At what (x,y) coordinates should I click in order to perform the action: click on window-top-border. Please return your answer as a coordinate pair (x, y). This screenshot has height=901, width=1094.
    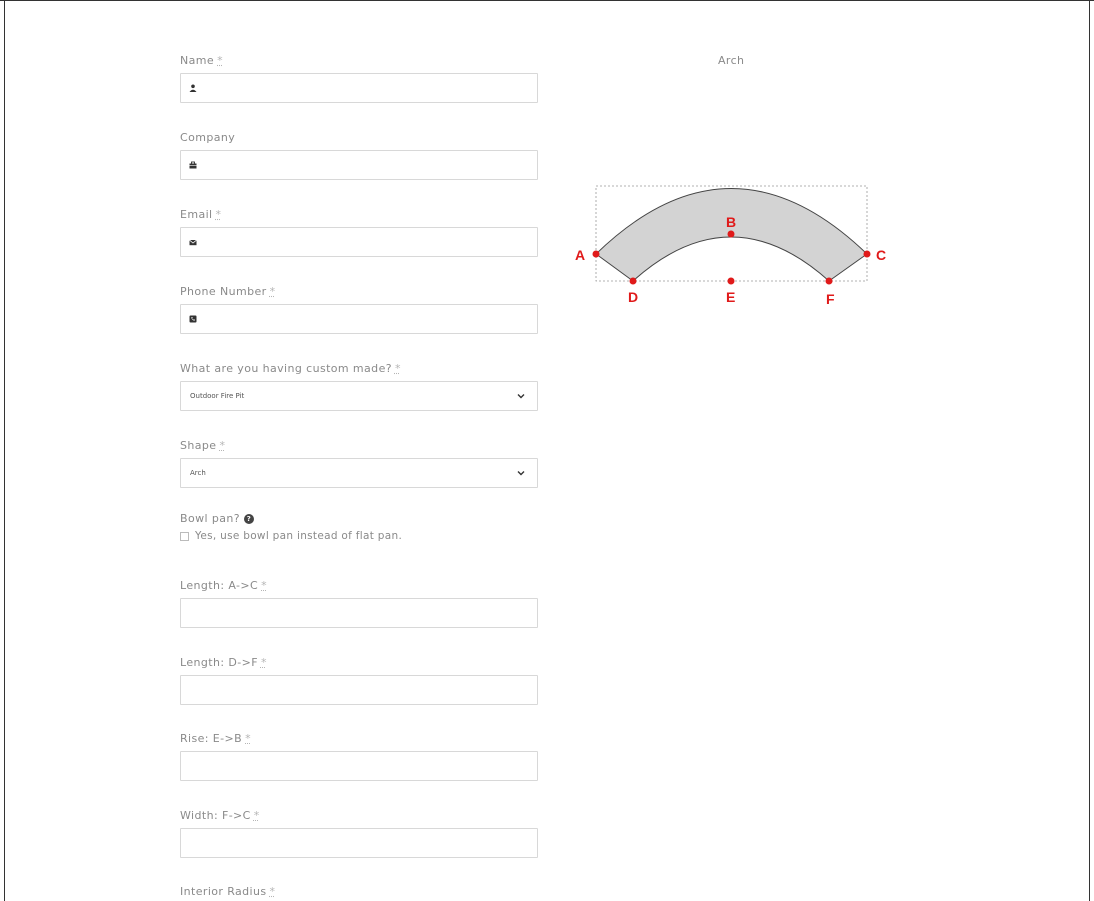
    Looking at the image, I should click on (547, 0).